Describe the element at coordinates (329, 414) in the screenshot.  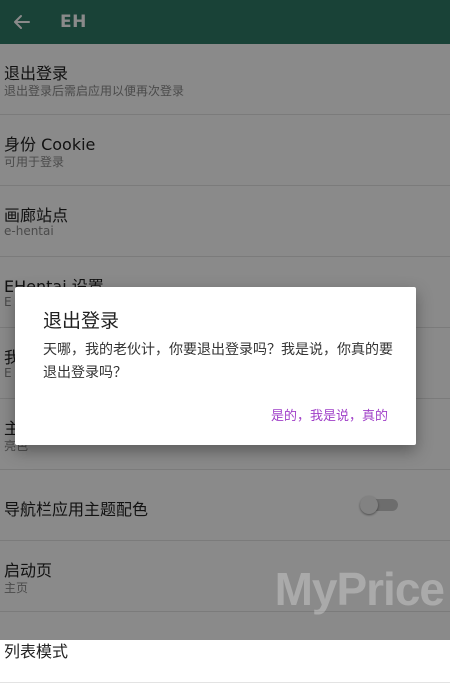
I see `confirm-logout-button: 是的，我是说，真的` at that location.